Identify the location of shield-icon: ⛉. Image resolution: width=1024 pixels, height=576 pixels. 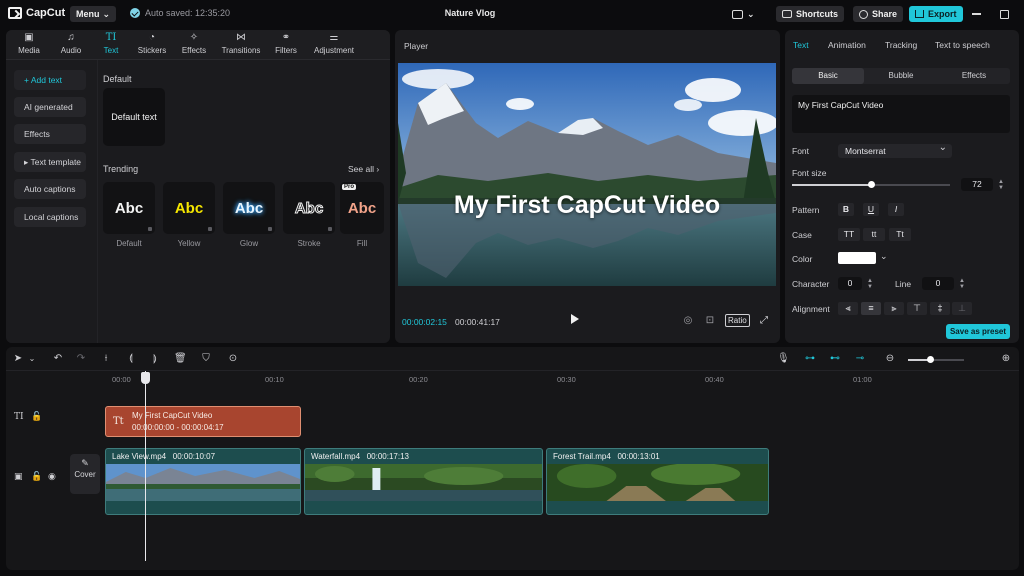
(206, 359).